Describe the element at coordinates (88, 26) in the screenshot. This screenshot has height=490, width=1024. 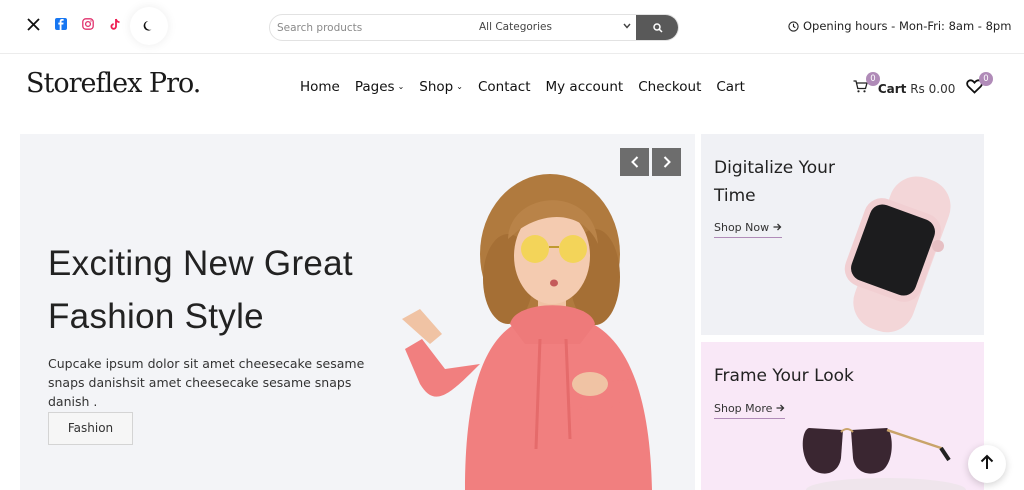
I see `instagram-icon` at that location.